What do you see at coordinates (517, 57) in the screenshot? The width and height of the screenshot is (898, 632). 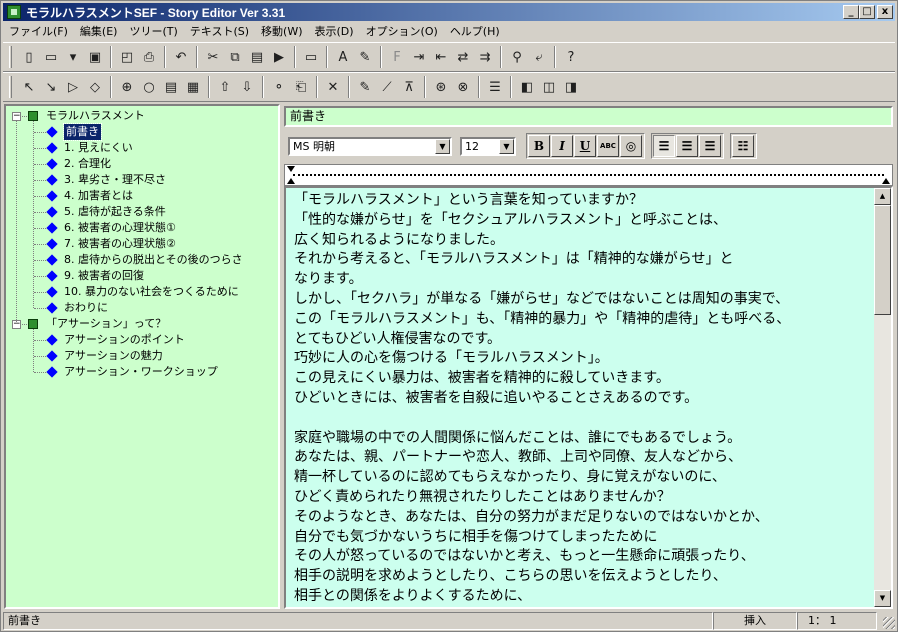 I see `binoculars-button: ⚲` at bounding box center [517, 57].